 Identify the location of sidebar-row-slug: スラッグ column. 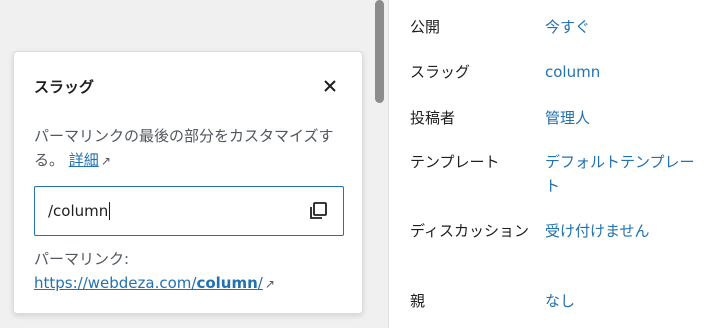
(559, 72).